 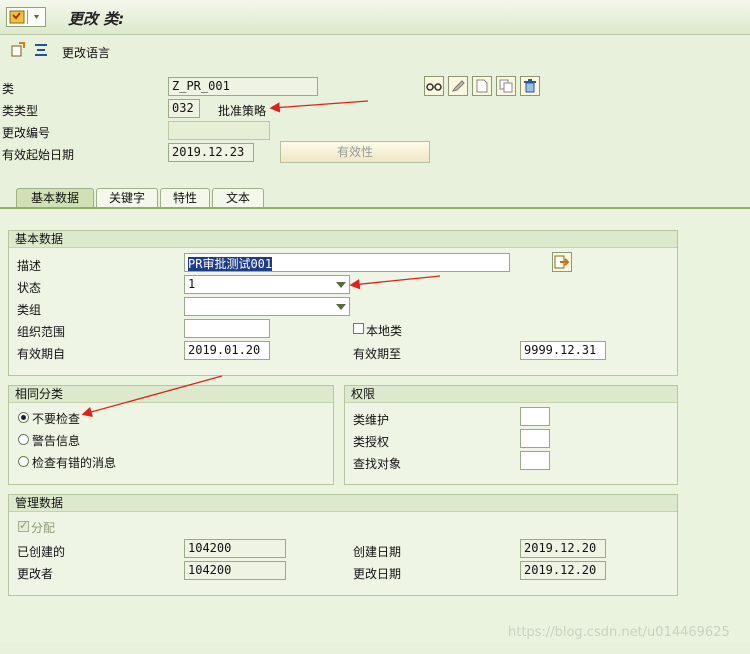 What do you see at coordinates (395, 282) in the screenshot?
I see `arrow-status` at bounding box center [395, 282].